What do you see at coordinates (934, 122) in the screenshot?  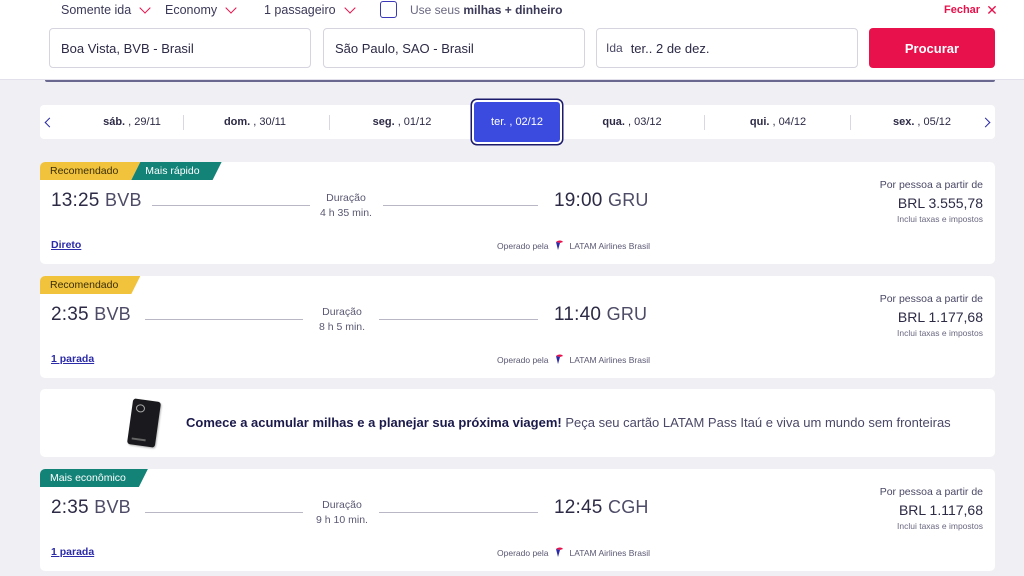 I see `date-tab-date: , 05/12` at bounding box center [934, 122].